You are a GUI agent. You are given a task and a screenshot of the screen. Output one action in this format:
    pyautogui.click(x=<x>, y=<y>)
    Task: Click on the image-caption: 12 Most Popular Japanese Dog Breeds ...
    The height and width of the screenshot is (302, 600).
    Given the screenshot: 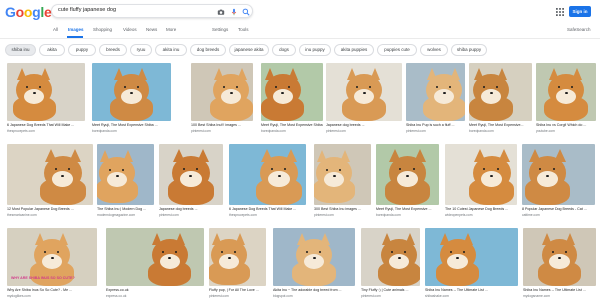 What is the action you would take?
    pyautogui.click(x=50, y=209)
    